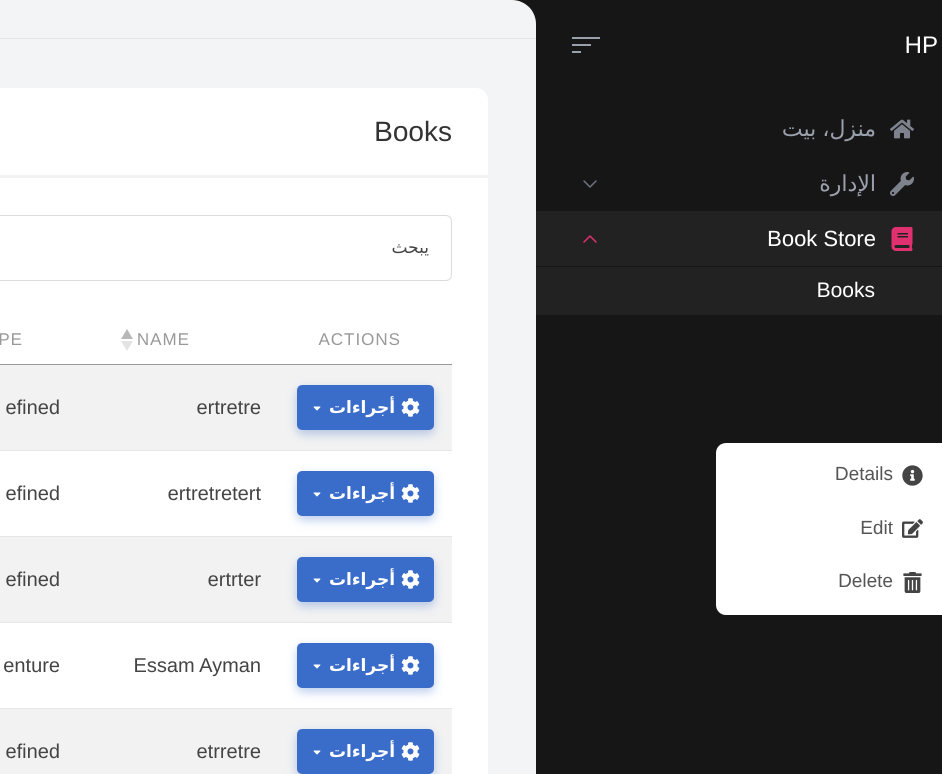 The image size is (942, 774). Describe the element at coordinates (359, 339) in the screenshot. I see `column-header: ACTIONS` at that location.